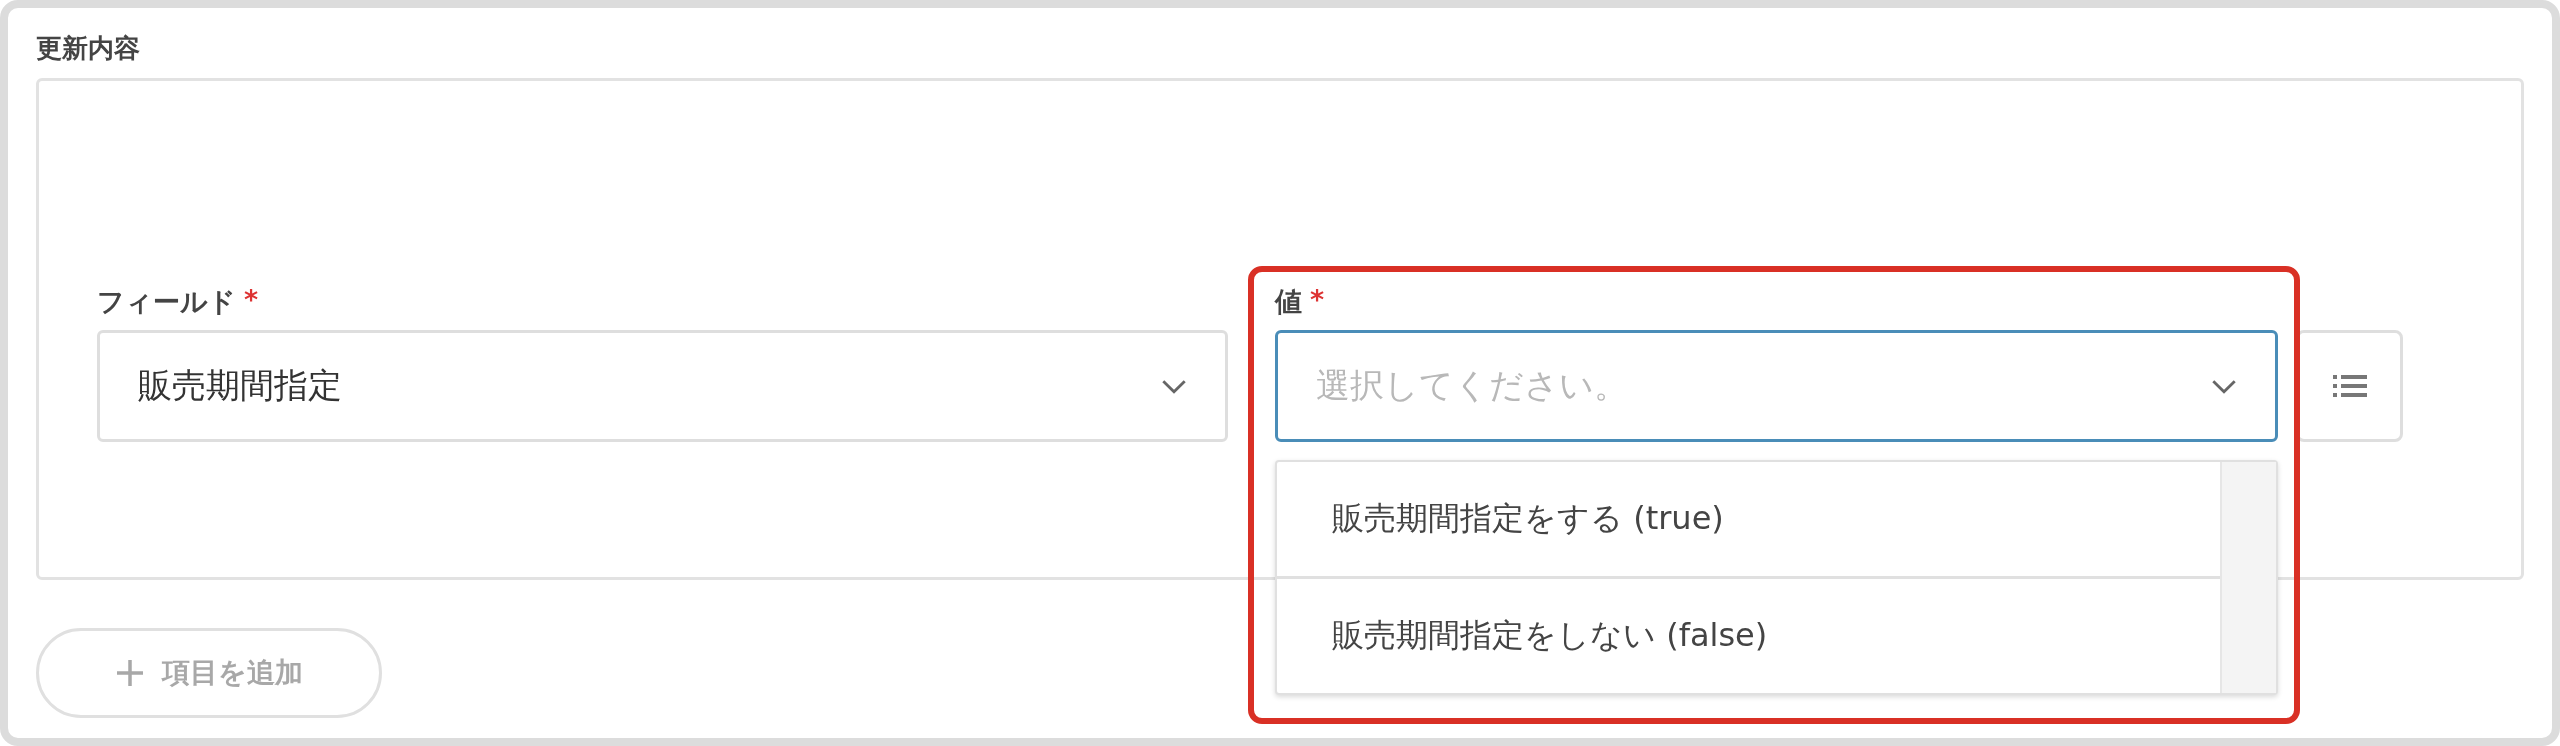 The image size is (2560, 746). I want to click on section-title: 更新内容, so click(88, 48).